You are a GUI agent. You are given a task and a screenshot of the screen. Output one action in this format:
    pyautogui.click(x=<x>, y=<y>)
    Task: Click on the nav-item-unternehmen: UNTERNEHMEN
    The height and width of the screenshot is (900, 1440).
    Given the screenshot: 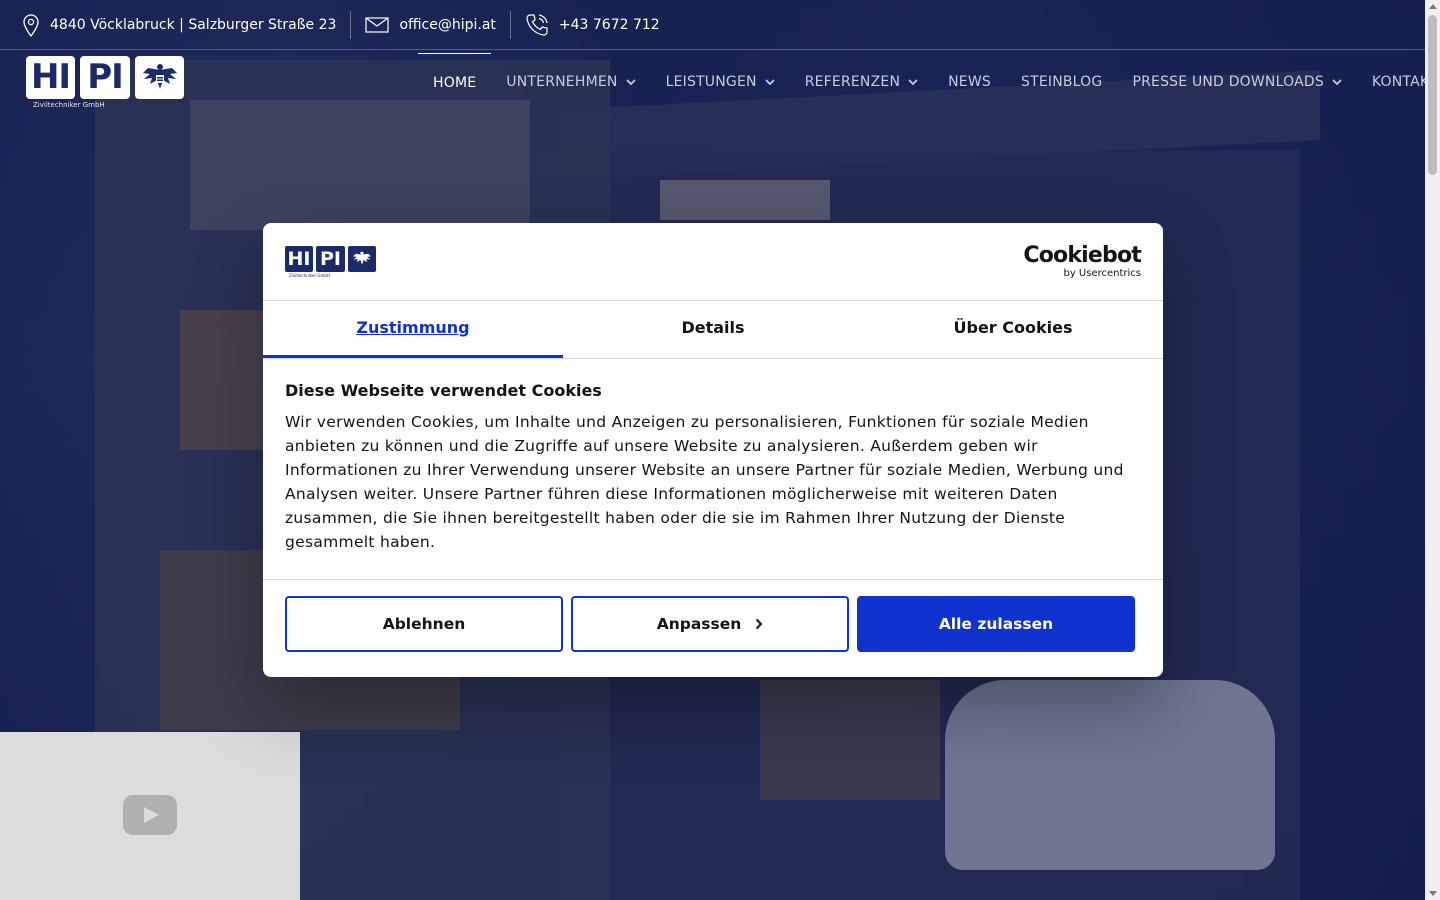 What is the action you would take?
    pyautogui.click(x=571, y=82)
    